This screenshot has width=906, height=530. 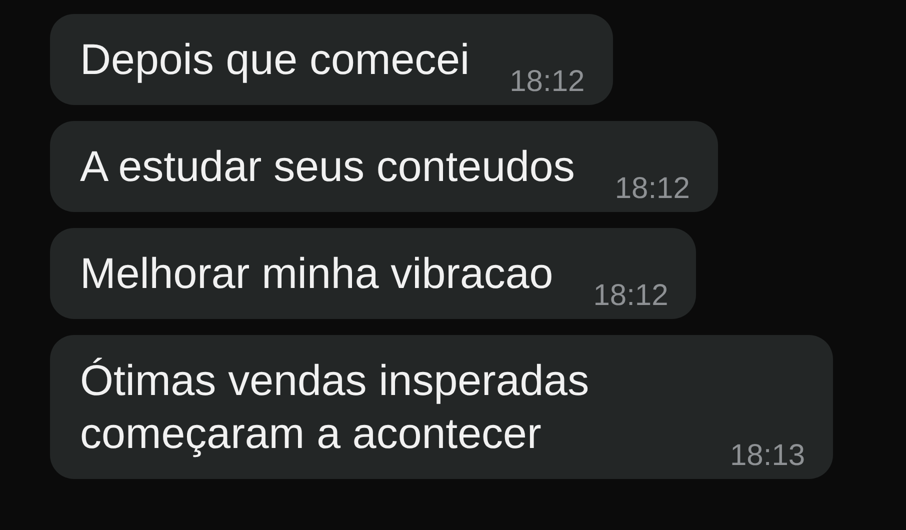 I want to click on message-text: Ótimas vendas insperadas começaram a acontecer, so click(x=335, y=408).